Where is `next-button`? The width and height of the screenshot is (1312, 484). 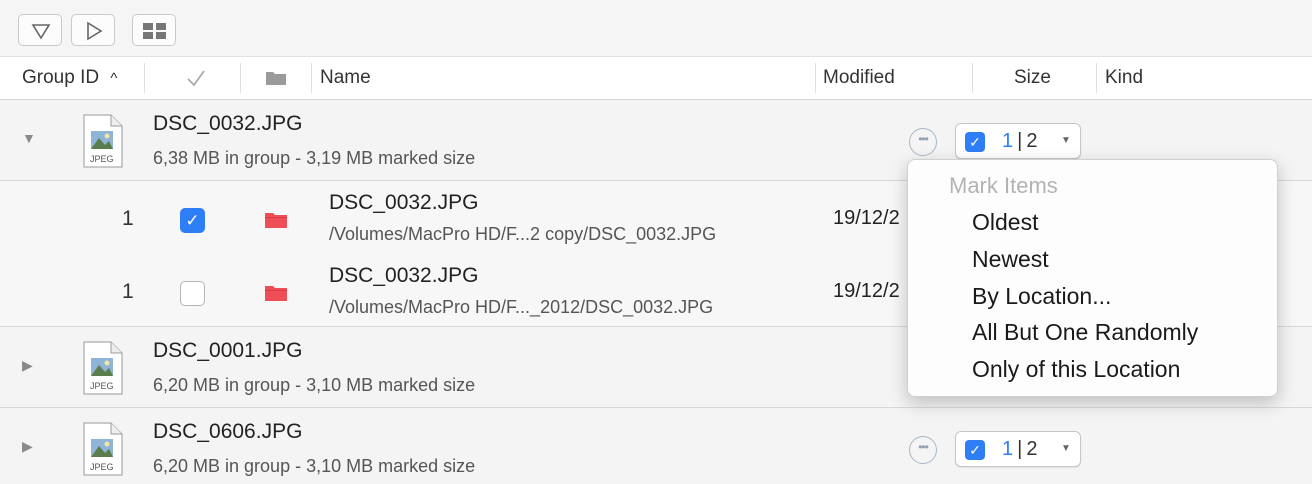 next-button is located at coordinates (93, 30).